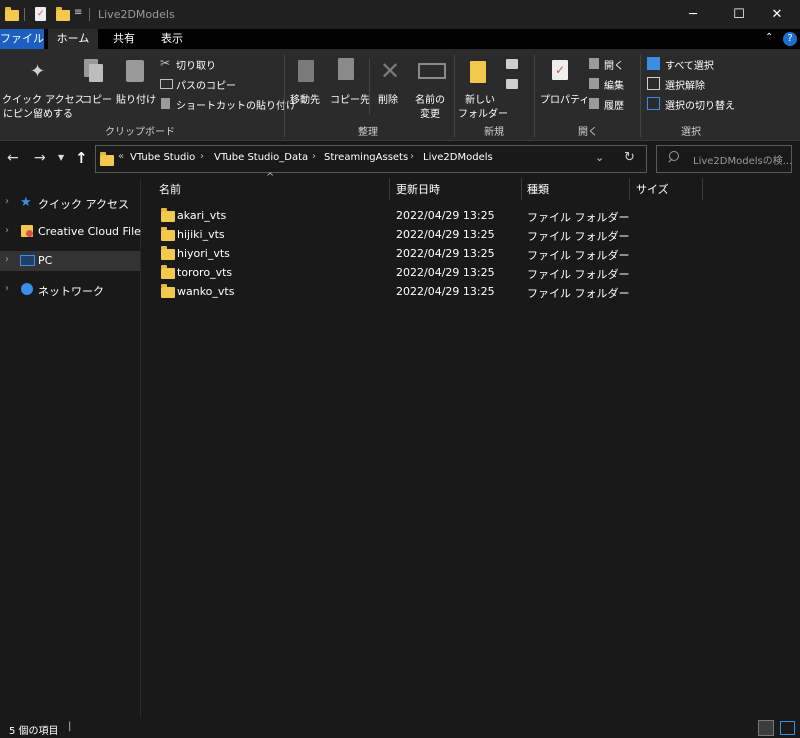  Describe the element at coordinates (236, 106) in the screenshot. I see `paste-shortcut-label: ショートカットの貼り付け` at that location.